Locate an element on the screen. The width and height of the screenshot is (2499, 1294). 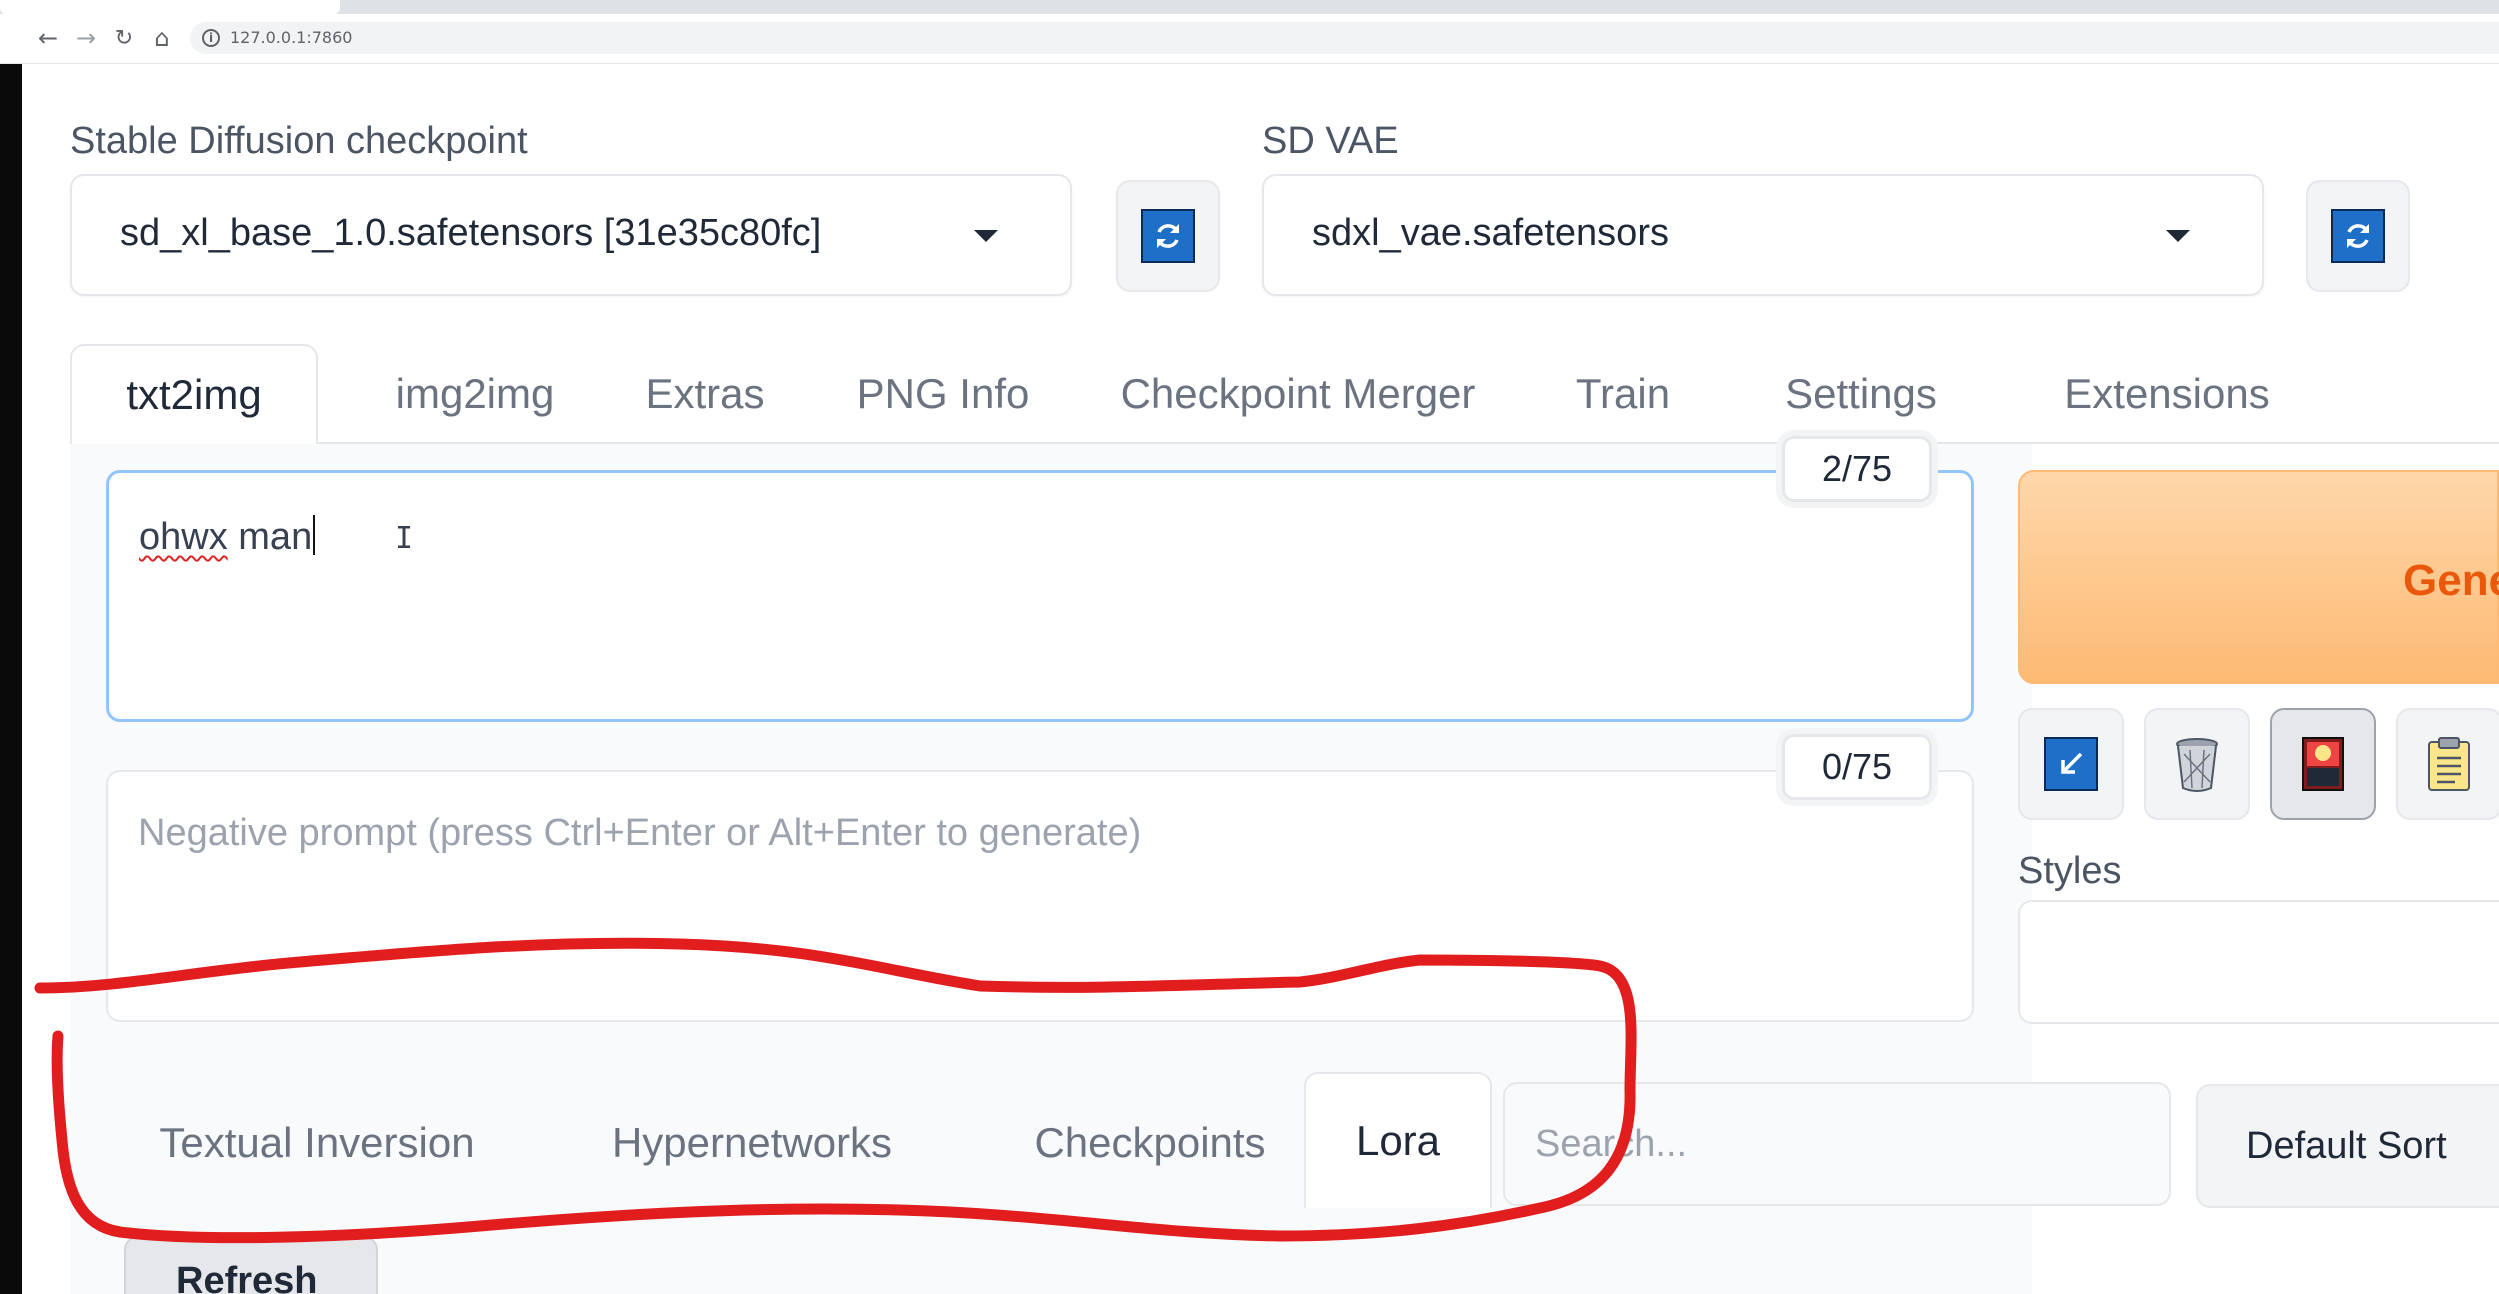
tab-png-info: PNG Info is located at coordinates (943, 394).